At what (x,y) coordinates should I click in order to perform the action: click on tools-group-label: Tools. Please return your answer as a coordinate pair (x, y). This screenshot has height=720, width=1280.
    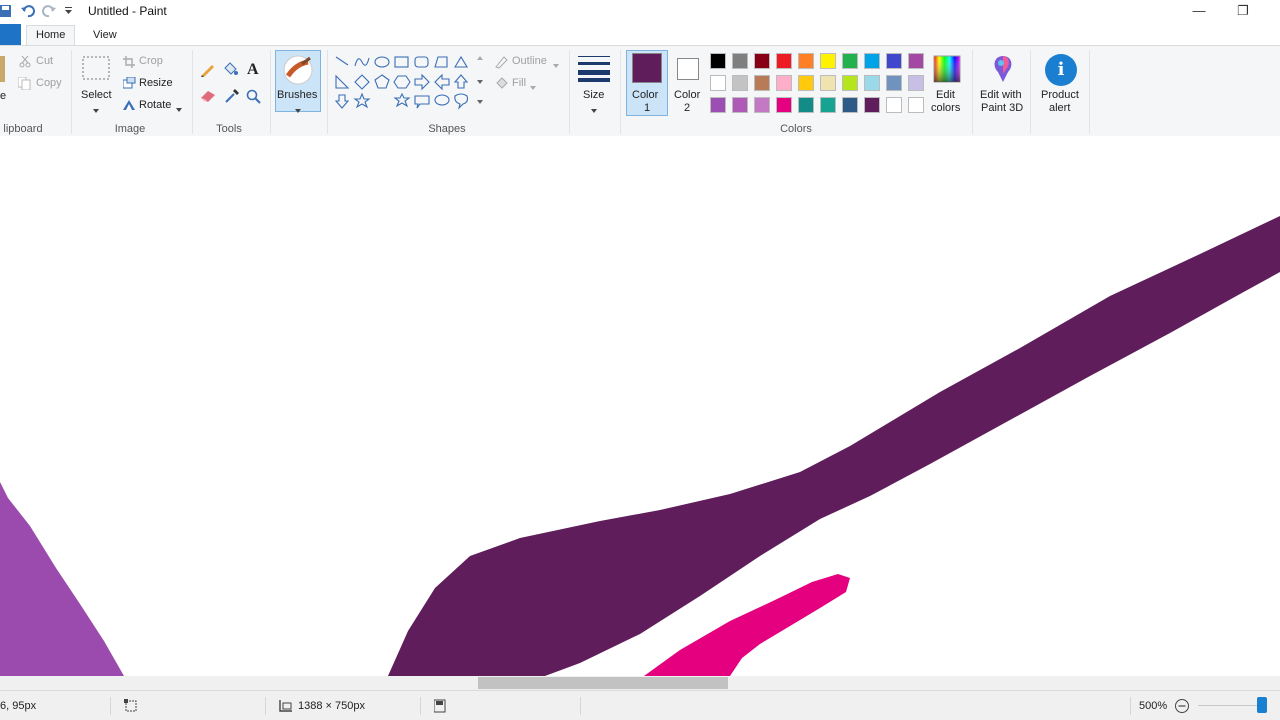
    Looking at the image, I should click on (229, 129).